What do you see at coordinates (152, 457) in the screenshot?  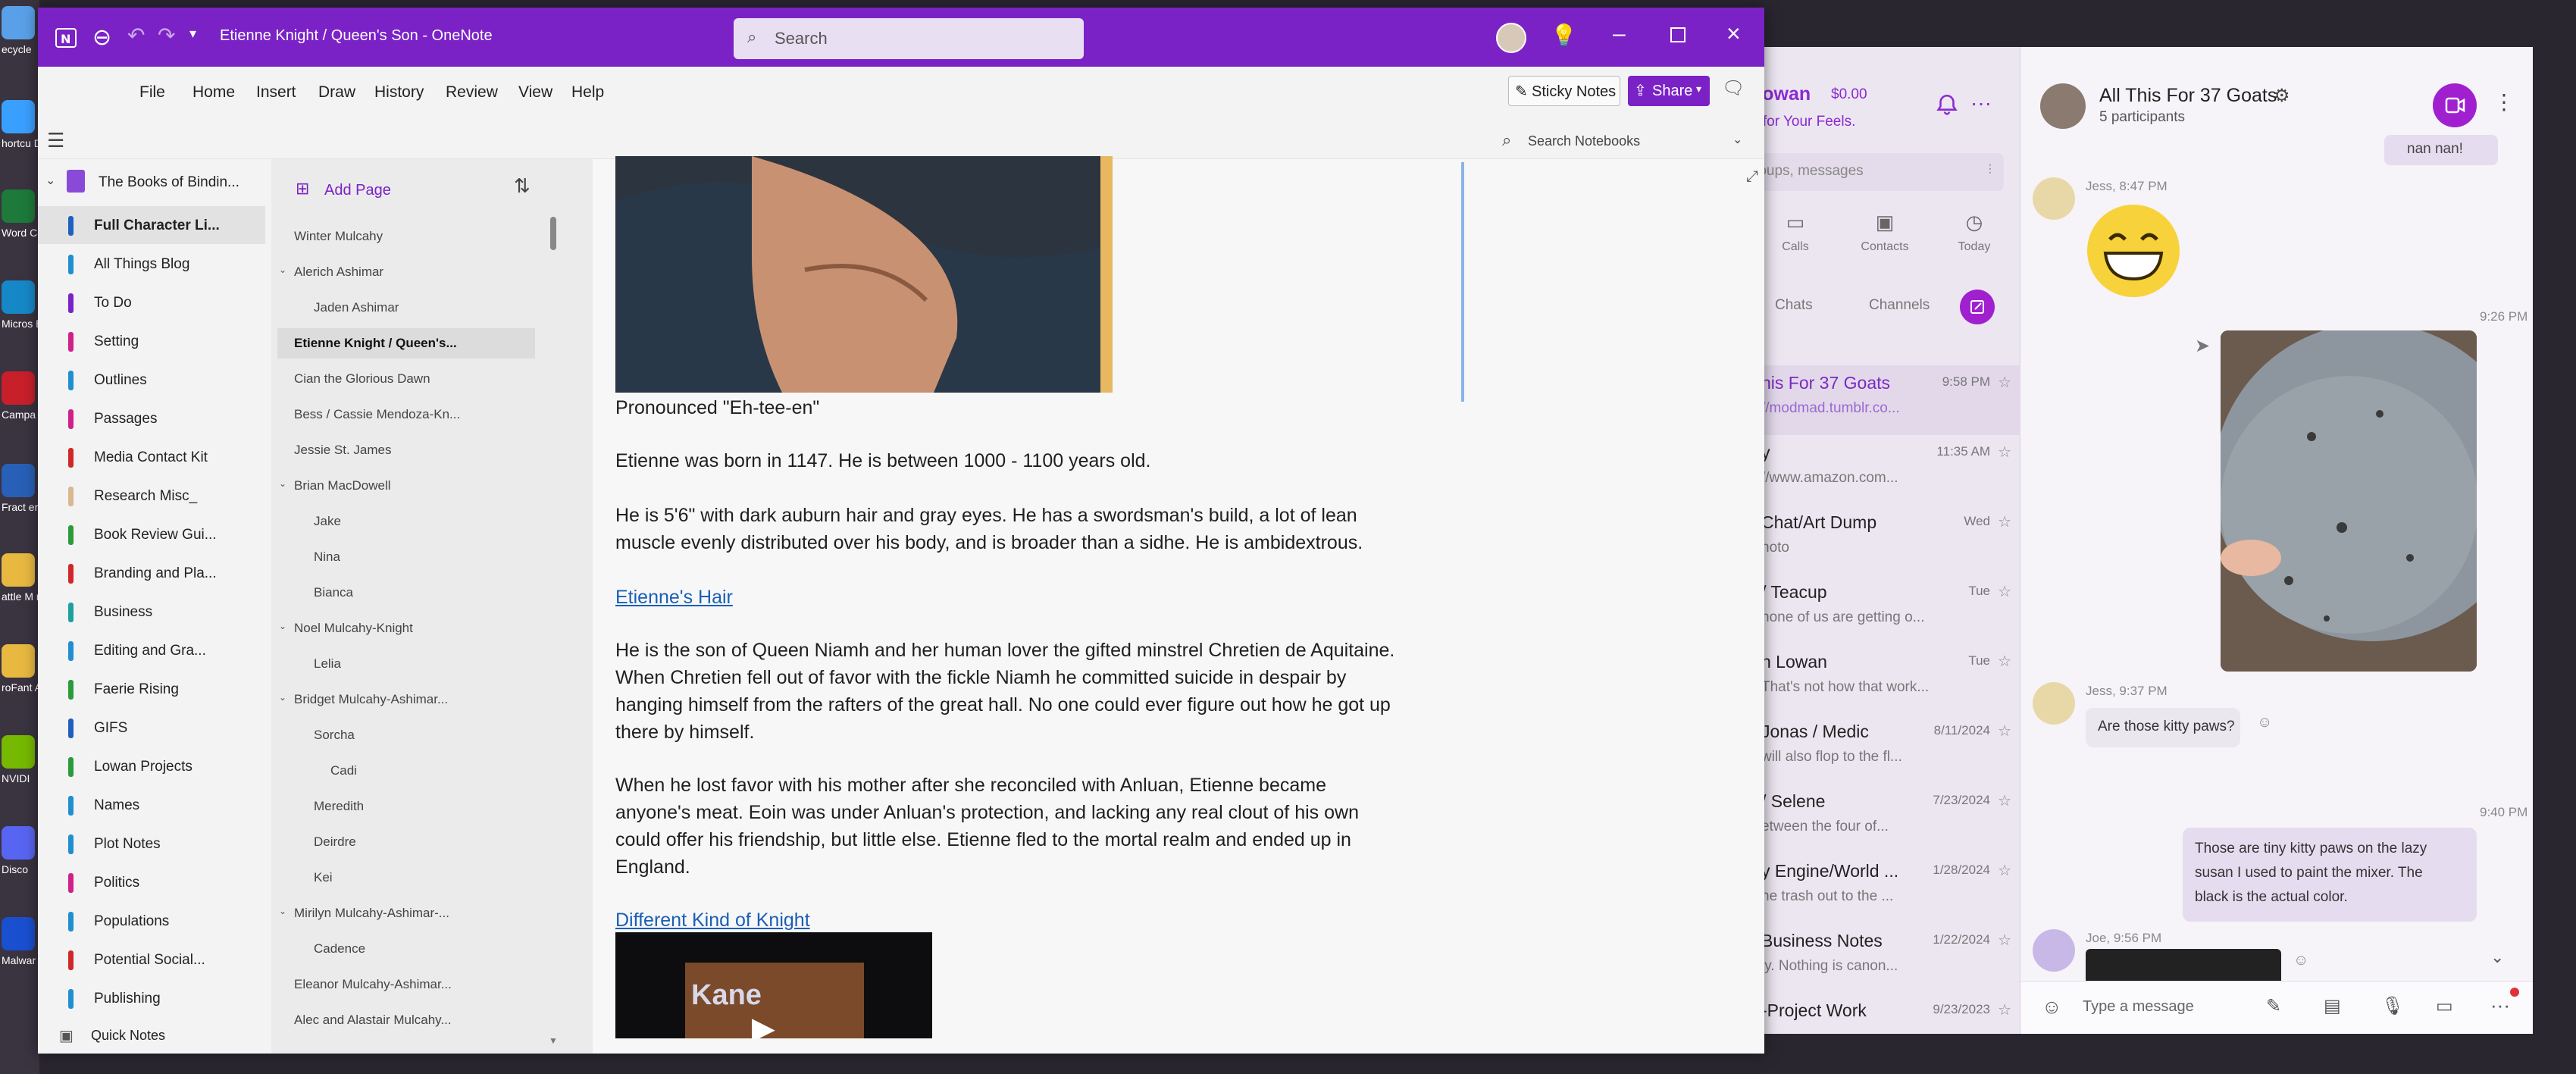 I see `section-item: Media Contact Kit` at bounding box center [152, 457].